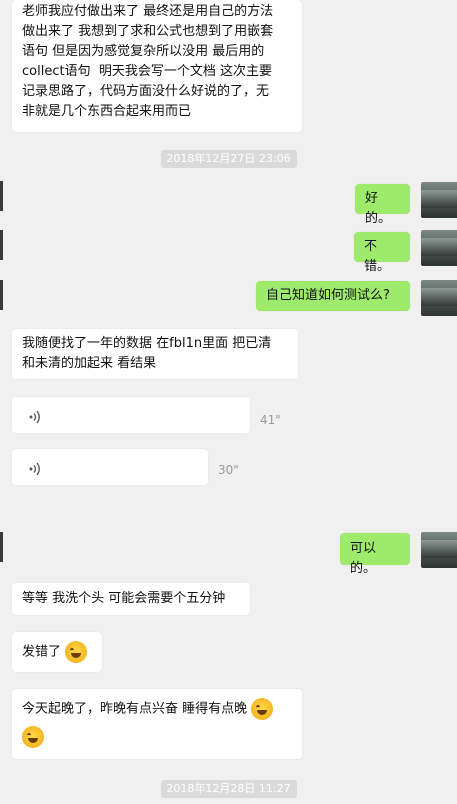 This screenshot has width=457, height=804. What do you see at coordinates (135, 709) in the screenshot?
I see `message-text: 今天起晚了，昨晚有点兴奋 睡得有点晚` at bounding box center [135, 709].